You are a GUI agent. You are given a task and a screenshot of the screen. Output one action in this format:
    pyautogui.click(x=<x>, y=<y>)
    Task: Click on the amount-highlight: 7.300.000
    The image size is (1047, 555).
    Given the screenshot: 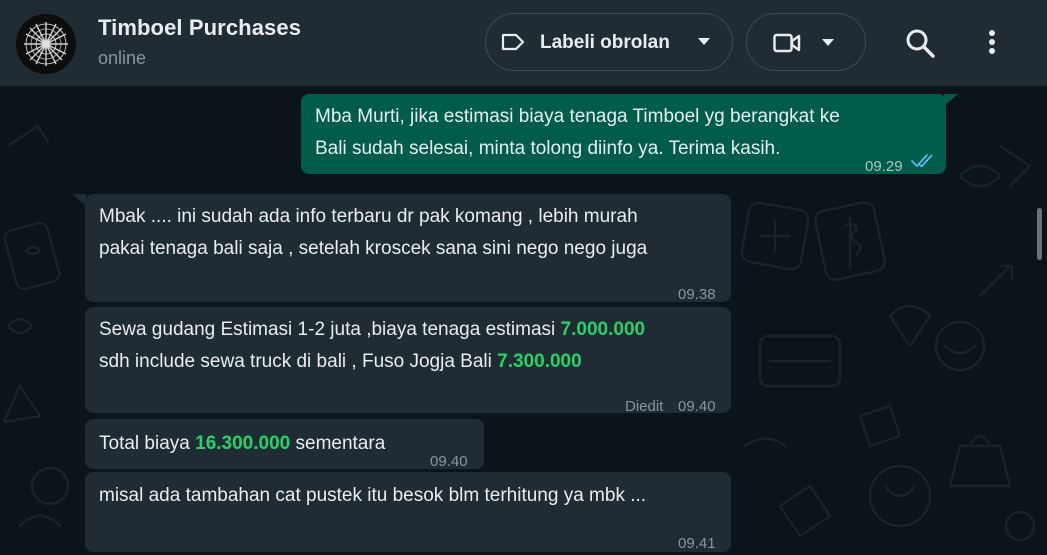 What is the action you would take?
    pyautogui.click(x=539, y=361)
    